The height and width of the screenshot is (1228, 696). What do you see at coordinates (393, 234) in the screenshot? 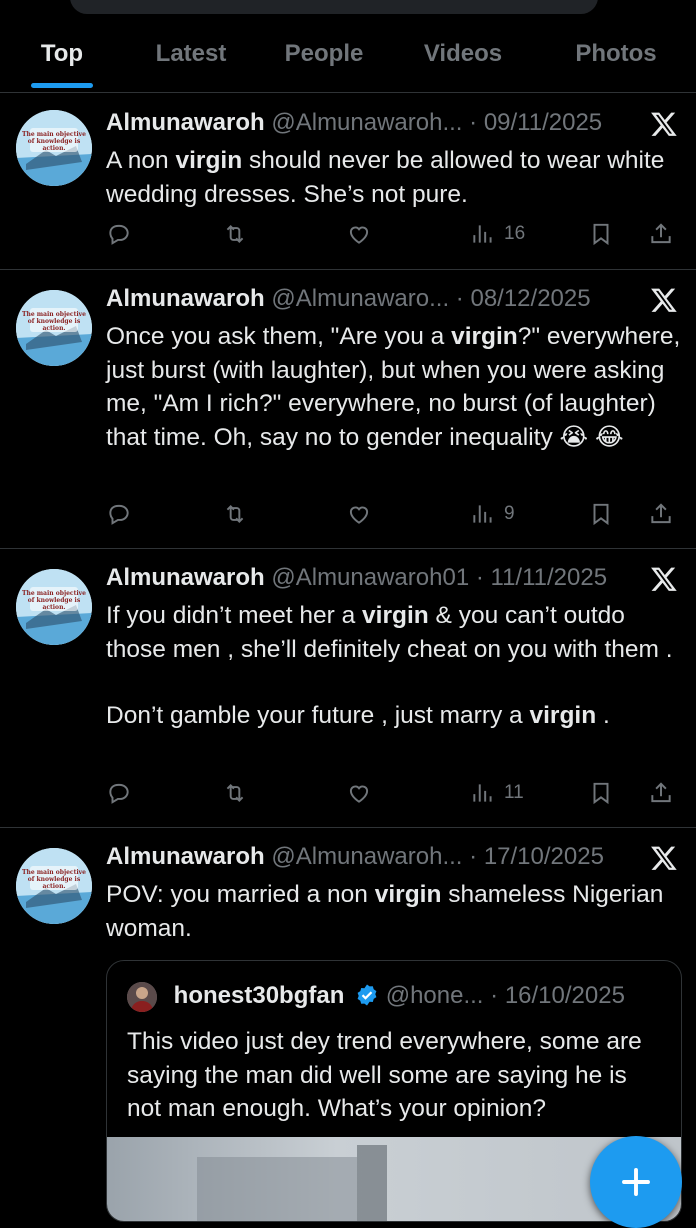
I see `post-actions: 16` at bounding box center [393, 234].